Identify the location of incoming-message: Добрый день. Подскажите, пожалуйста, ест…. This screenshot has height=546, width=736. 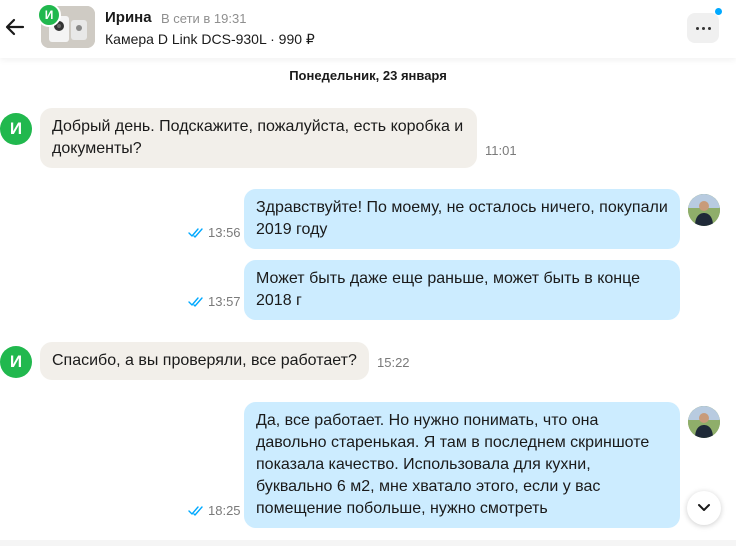
(258, 138).